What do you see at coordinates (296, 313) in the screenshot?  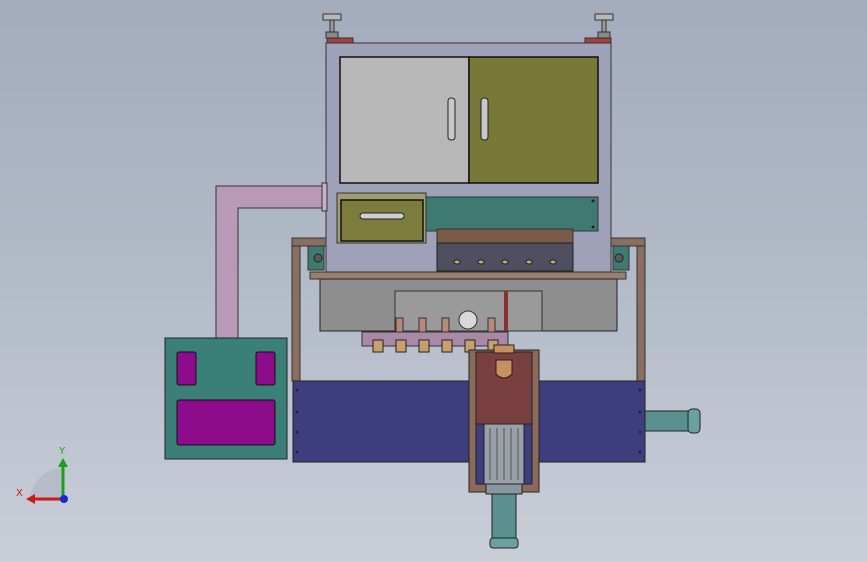 I see `post-left` at bounding box center [296, 313].